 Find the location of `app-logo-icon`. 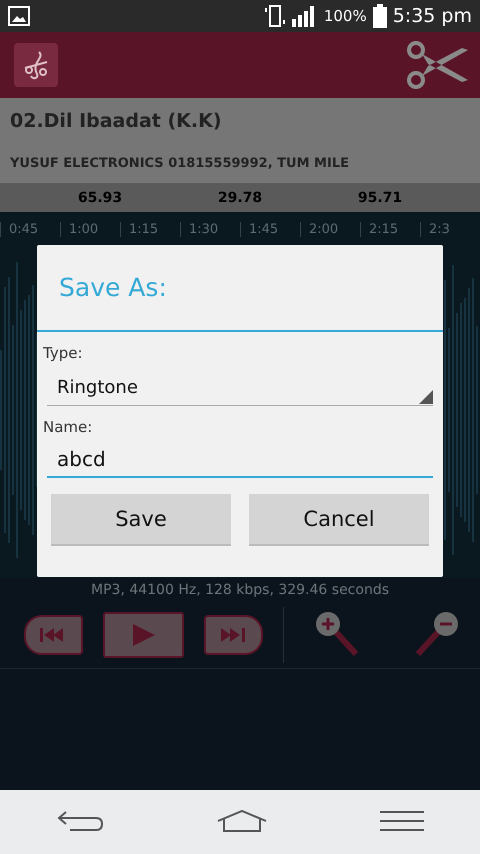

app-logo-icon is located at coordinates (36, 65).